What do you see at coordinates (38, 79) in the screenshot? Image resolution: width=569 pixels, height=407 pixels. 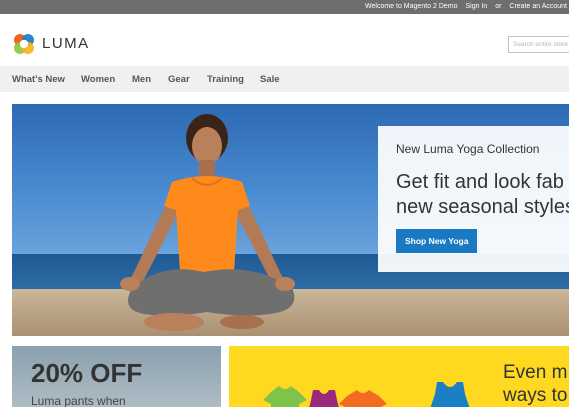 I see `nav-item-whats-new: What's New` at bounding box center [38, 79].